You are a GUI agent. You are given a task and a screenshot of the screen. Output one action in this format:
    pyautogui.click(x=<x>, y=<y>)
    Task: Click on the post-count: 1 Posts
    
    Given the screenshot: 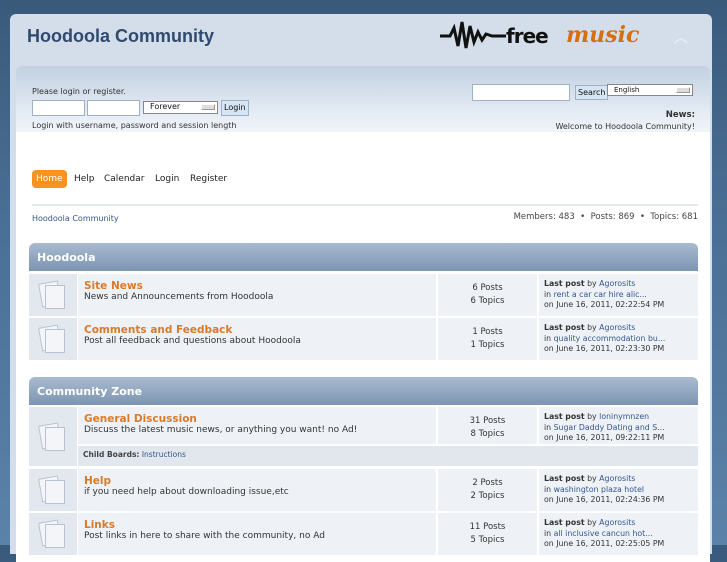 What is the action you would take?
    pyautogui.click(x=487, y=332)
    